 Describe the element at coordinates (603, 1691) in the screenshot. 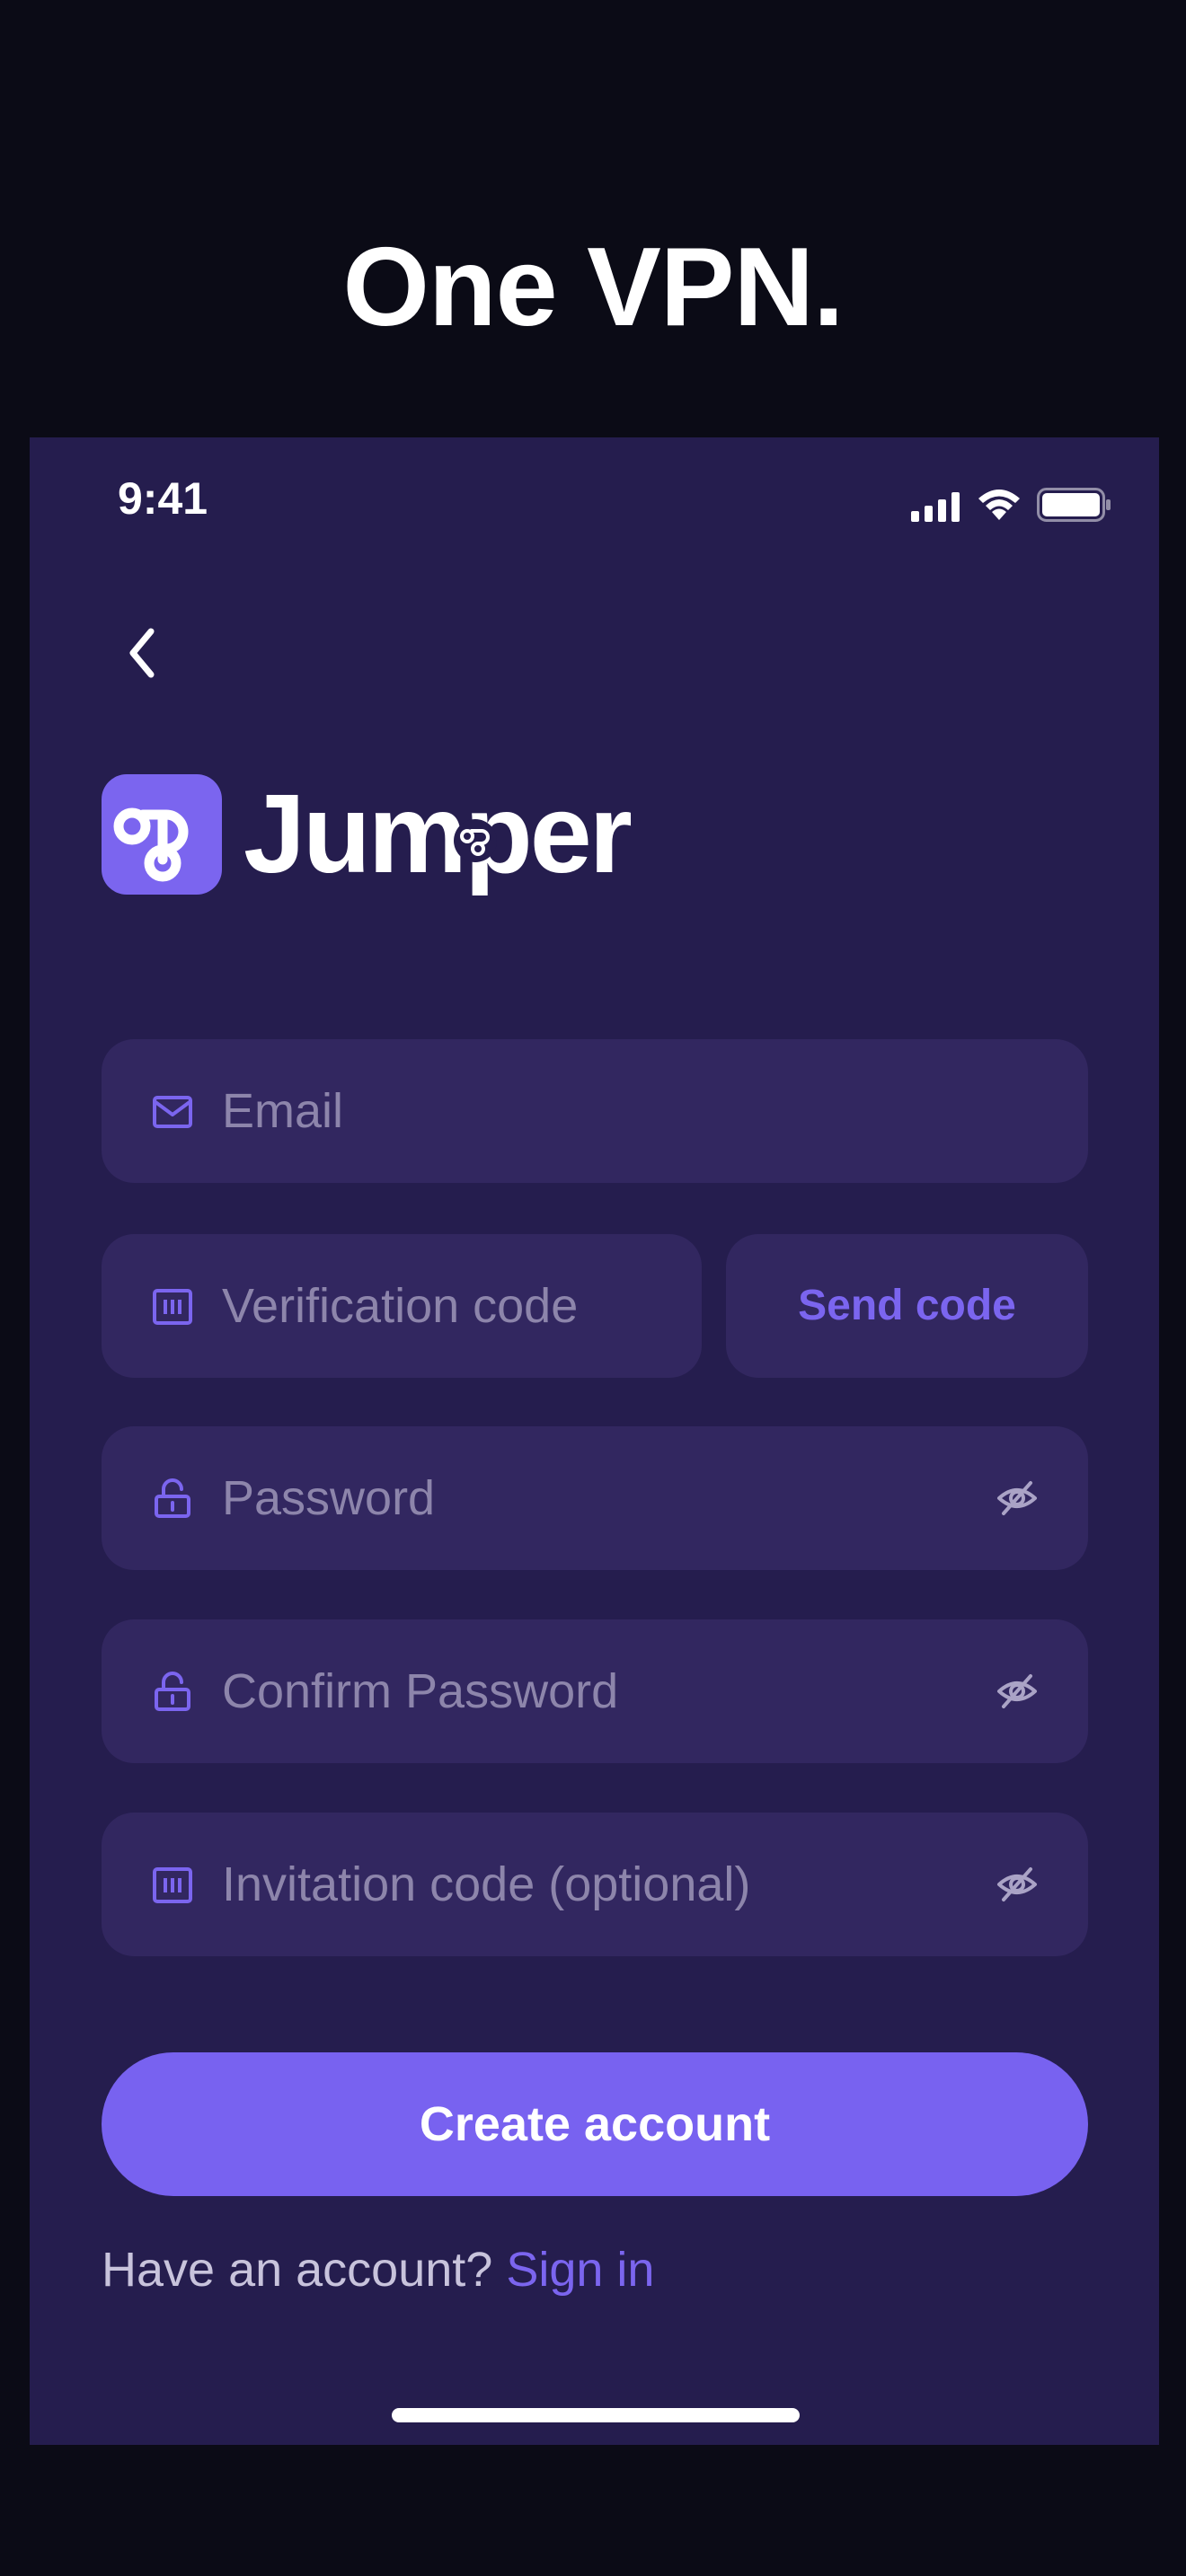

I see `confirm-password-input` at that location.